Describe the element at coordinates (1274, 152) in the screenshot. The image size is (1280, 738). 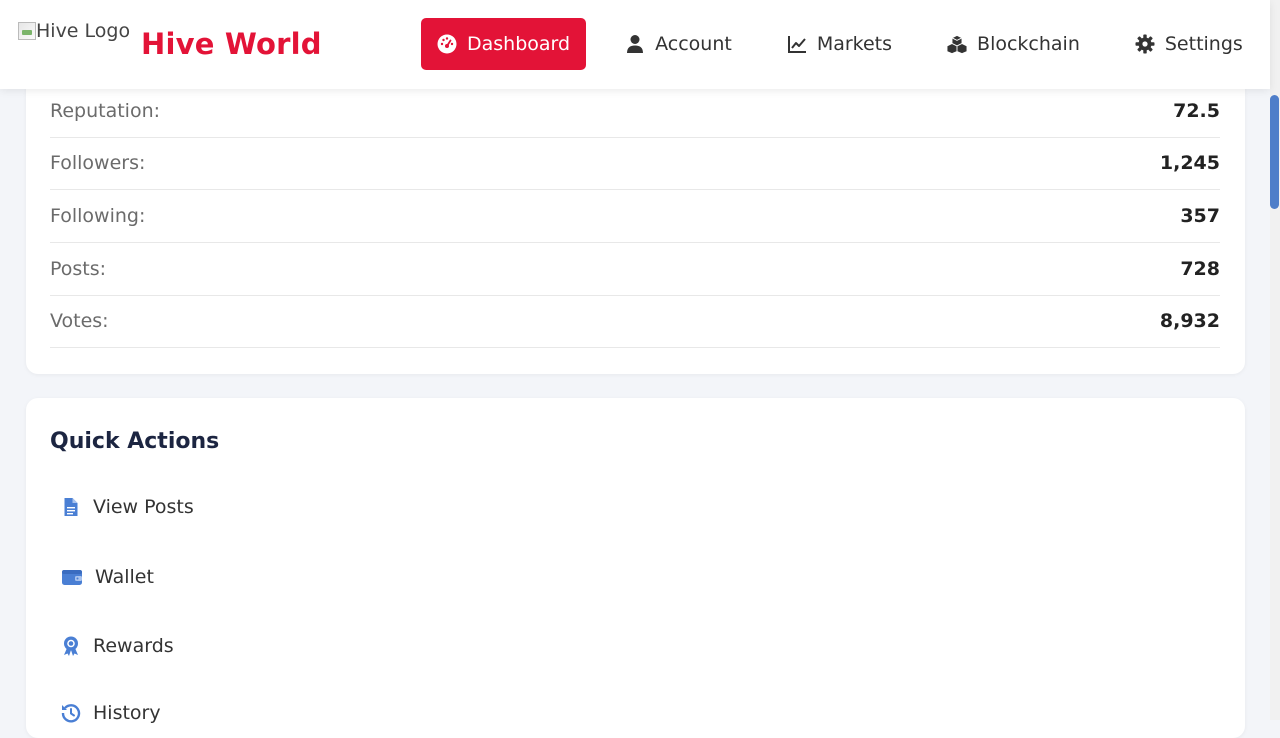
I see `scrollbar-thumb` at that location.